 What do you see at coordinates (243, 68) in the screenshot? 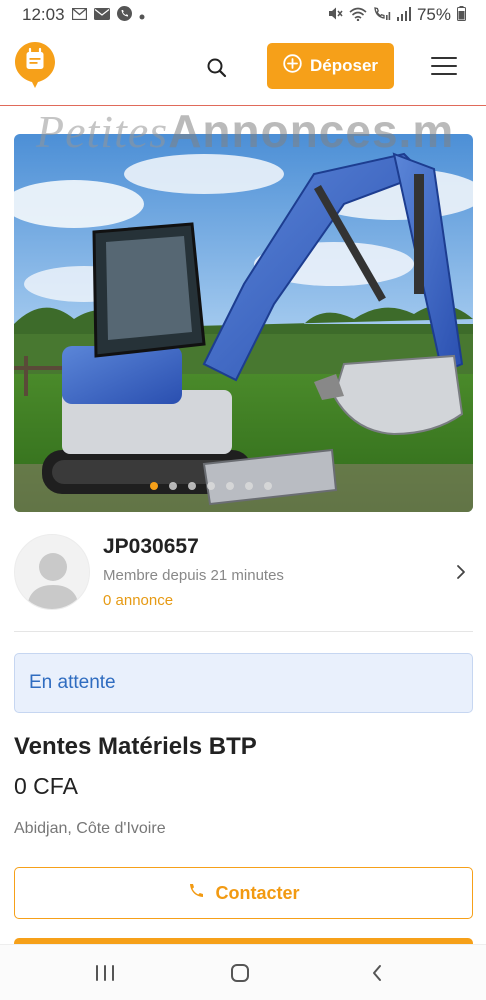
I see `app-header: Déposer` at bounding box center [243, 68].